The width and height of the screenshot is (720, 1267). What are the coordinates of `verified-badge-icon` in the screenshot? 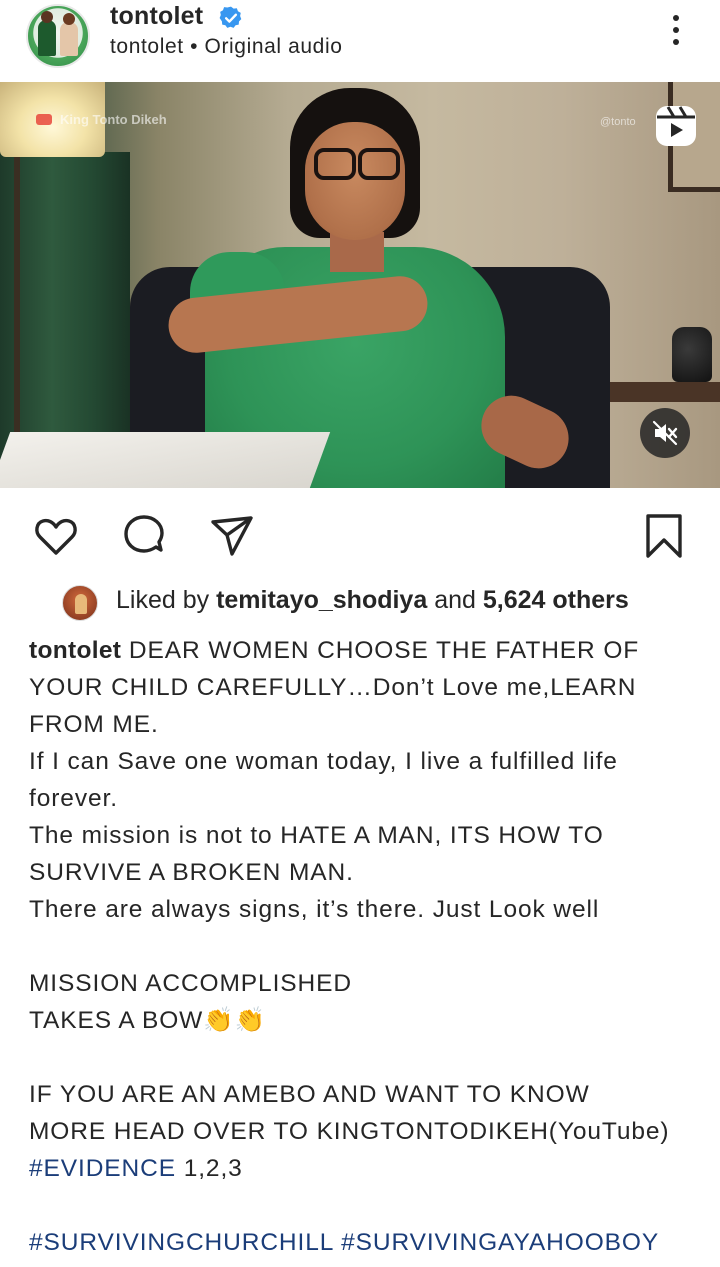 It's located at (230, 17).